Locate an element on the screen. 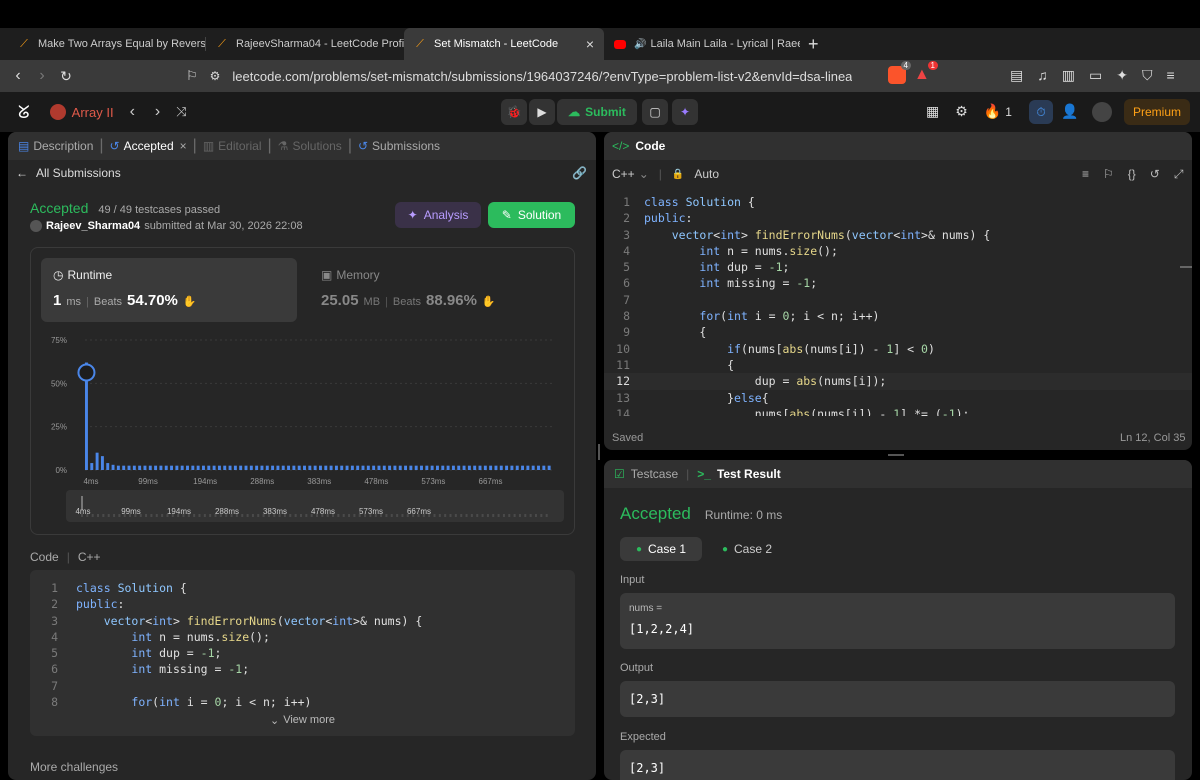 The height and width of the screenshot is (780, 1200). tab-description: ▤ Description is located at coordinates (55, 146).